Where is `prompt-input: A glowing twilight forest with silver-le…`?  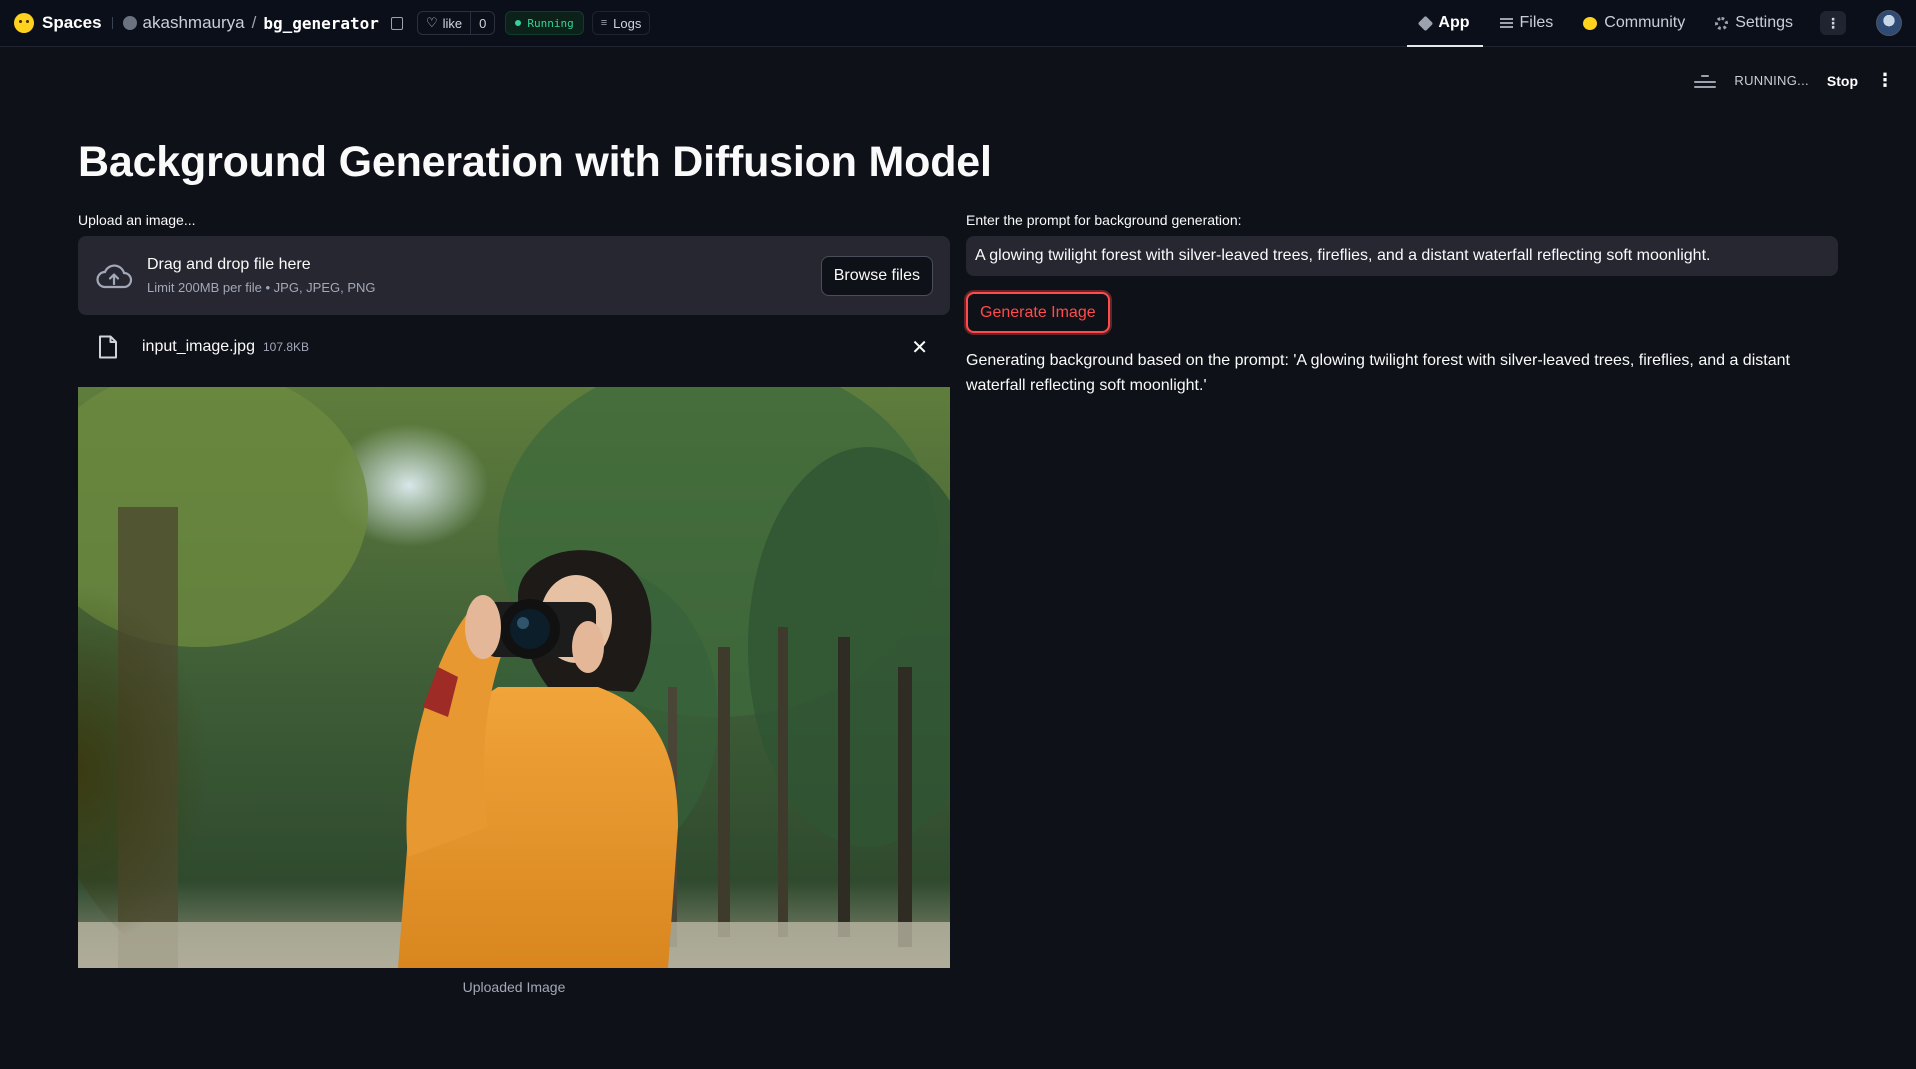
prompt-input: A glowing twilight forest with silver-le… is located at coordinates (1402, 256).